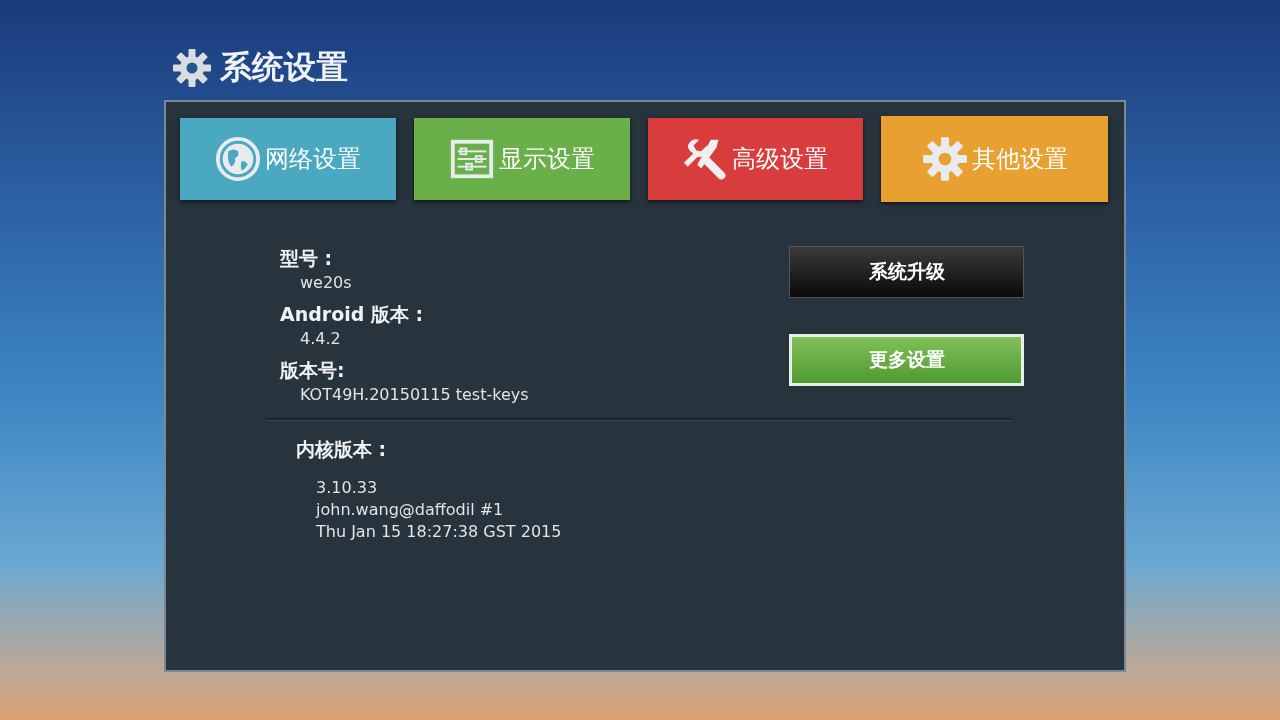 This screenshot has width=1280, height=720. What do you see at coordinates (237, 159) in the screenshot?
I see `globe-icon` at bounding box center [237, 159].